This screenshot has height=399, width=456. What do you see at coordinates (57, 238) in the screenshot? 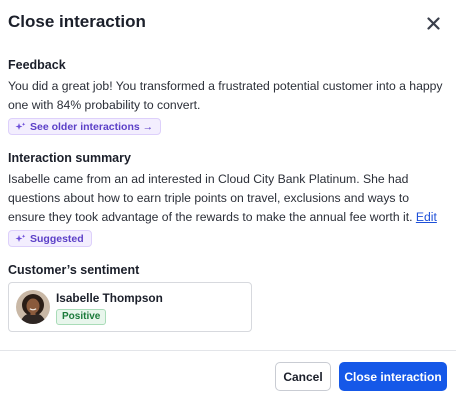
I see `suggested-label: Suggested` at bounding box center [57, 238].